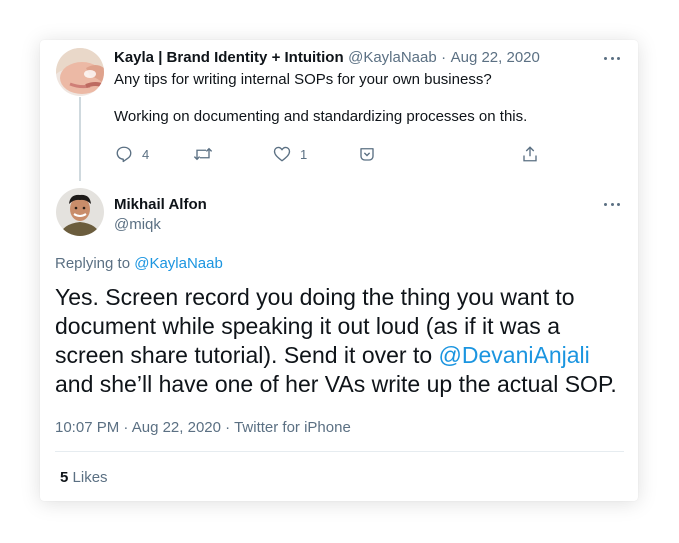 Image resolution: width=679 pixels, height=543 pixels. What do you see at coordinates (90, 477) in the screenshot?
I see `likes-label: Likes` at bounding box center [90, 477].